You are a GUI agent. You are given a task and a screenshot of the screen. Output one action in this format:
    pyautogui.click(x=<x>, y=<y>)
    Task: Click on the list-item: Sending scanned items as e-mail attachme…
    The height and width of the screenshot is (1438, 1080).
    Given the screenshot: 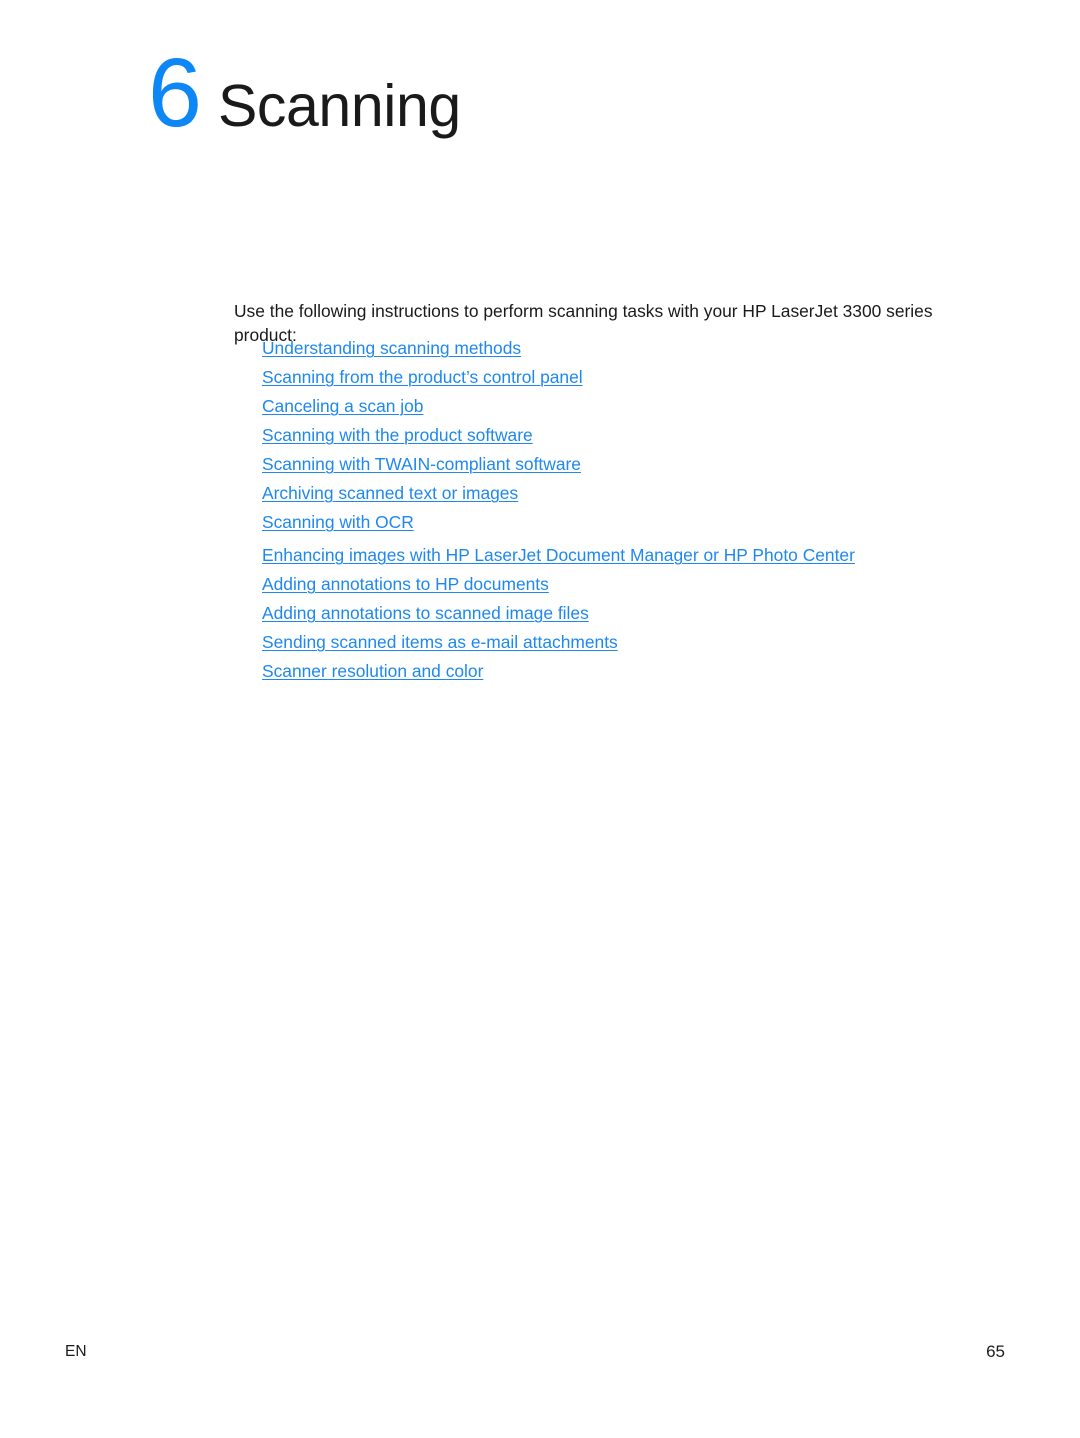 What is the action you would take?
    pyautogui.click(x=612, y=645)
    